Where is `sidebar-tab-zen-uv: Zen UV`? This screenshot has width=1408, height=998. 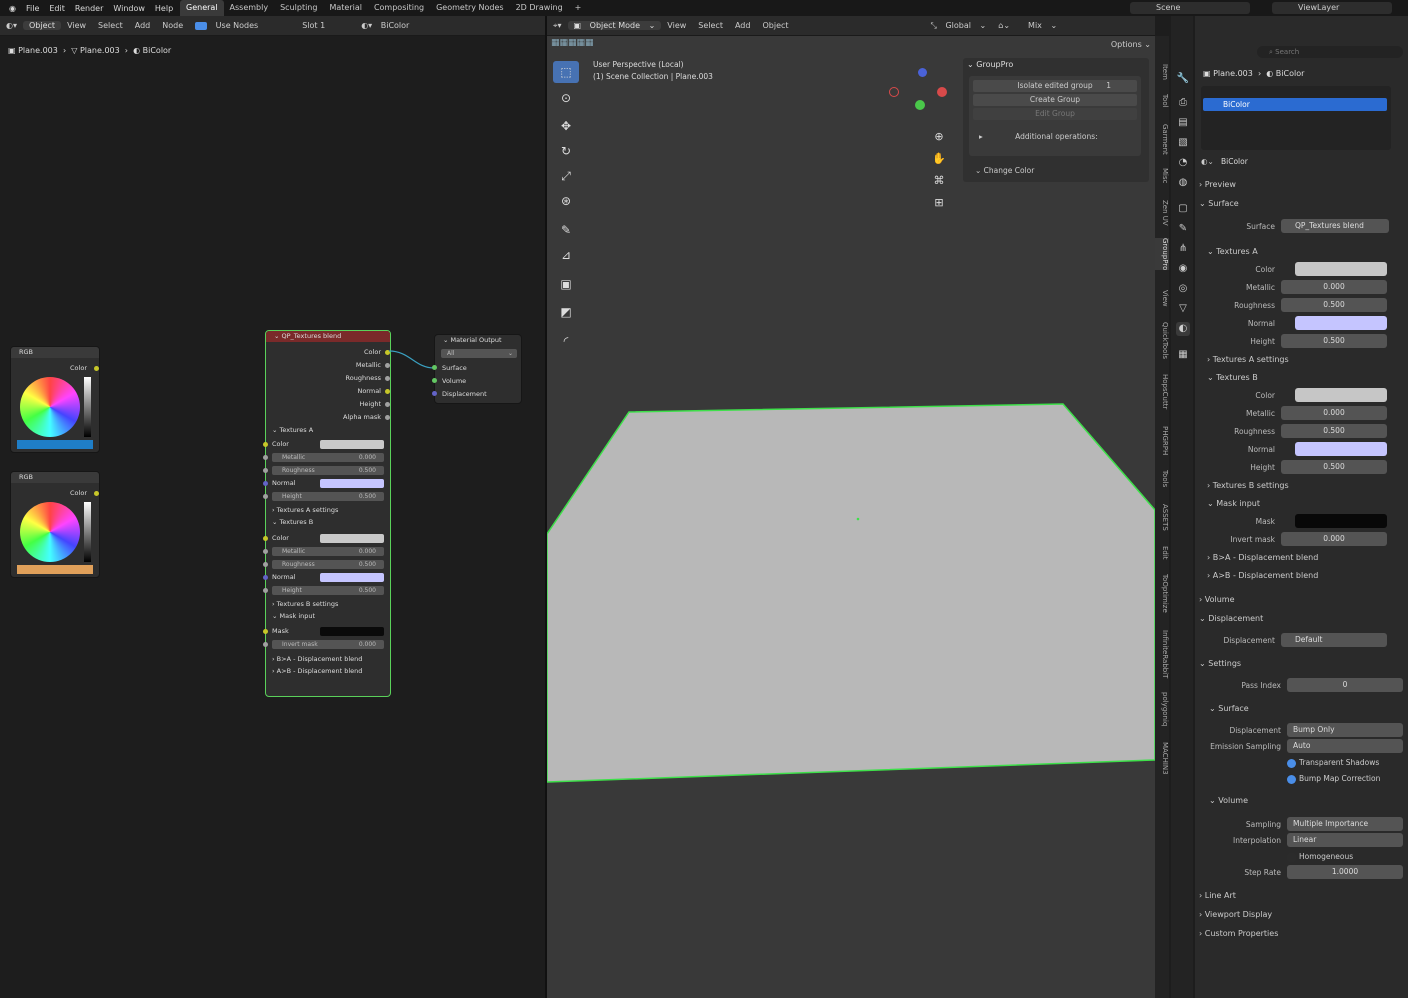 sidebar-tab-zen-uv: Zen UV is located at coordinates (1162, 213).